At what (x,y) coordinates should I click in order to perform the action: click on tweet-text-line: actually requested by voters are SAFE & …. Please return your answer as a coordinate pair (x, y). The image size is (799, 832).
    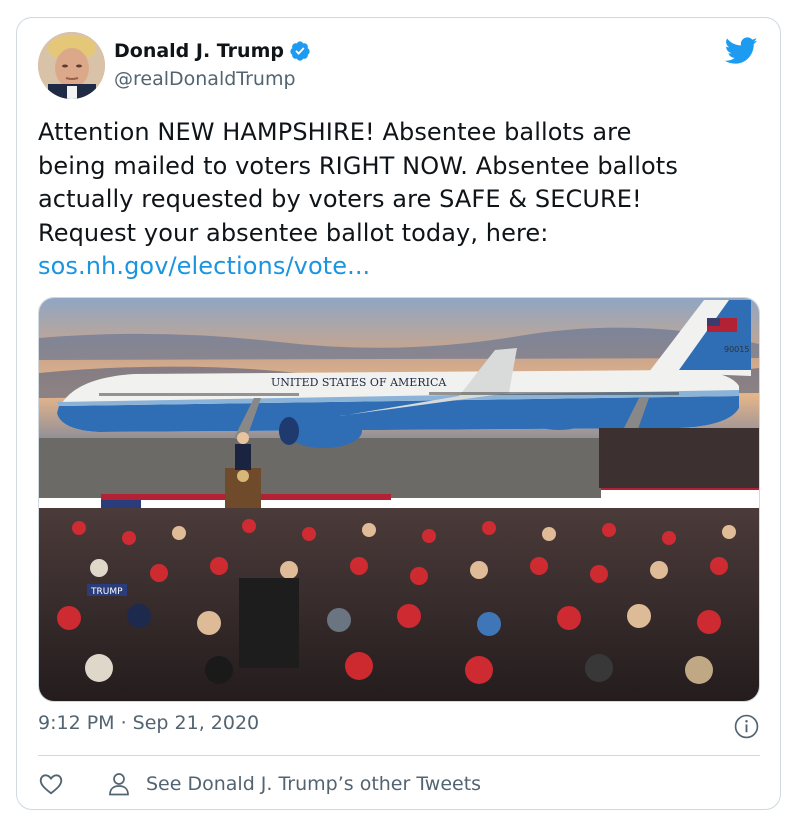
    Looking at the image, I should click on (340, 199).